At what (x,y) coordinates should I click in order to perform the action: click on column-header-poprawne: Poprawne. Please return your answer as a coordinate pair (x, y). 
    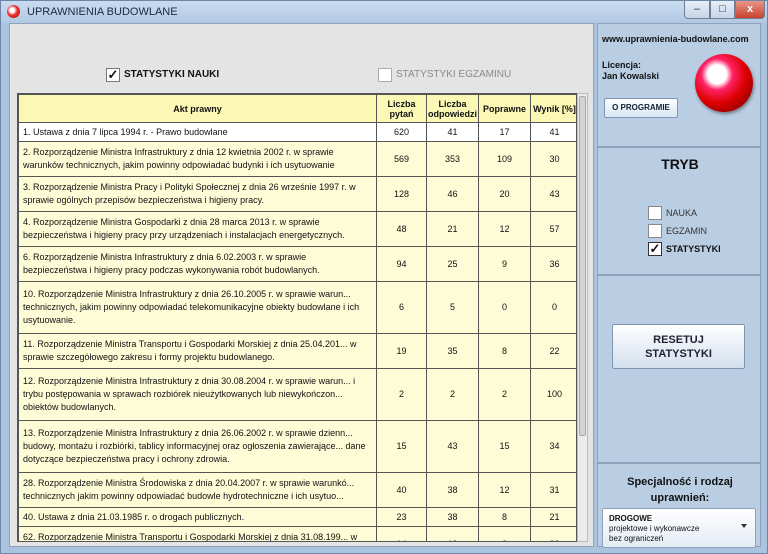
    Looking at the image, I should click on (504, 108).